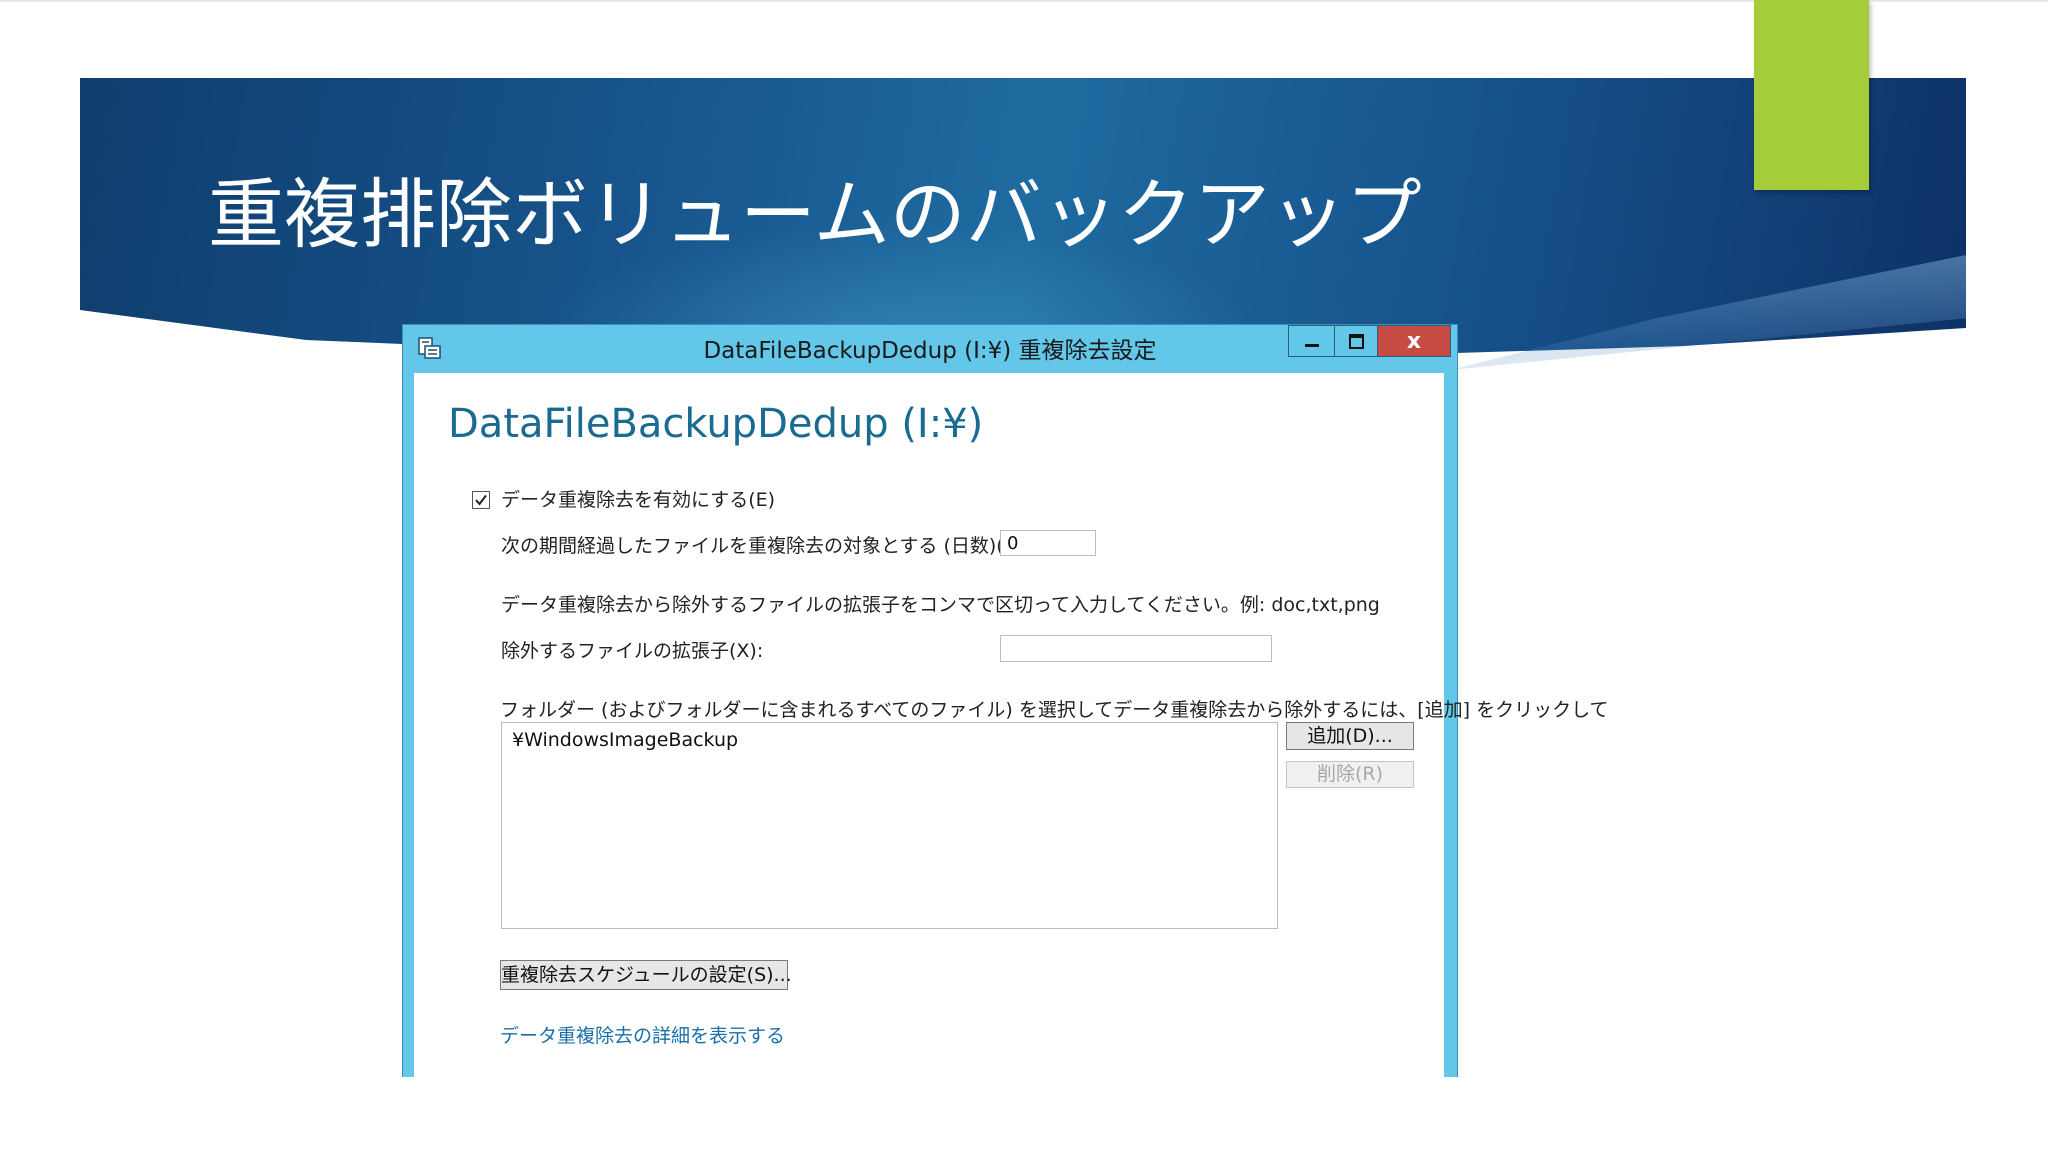 This screenshot has height=1152, width=2048. I want to click on checkmark-icon, so click(481, 500).